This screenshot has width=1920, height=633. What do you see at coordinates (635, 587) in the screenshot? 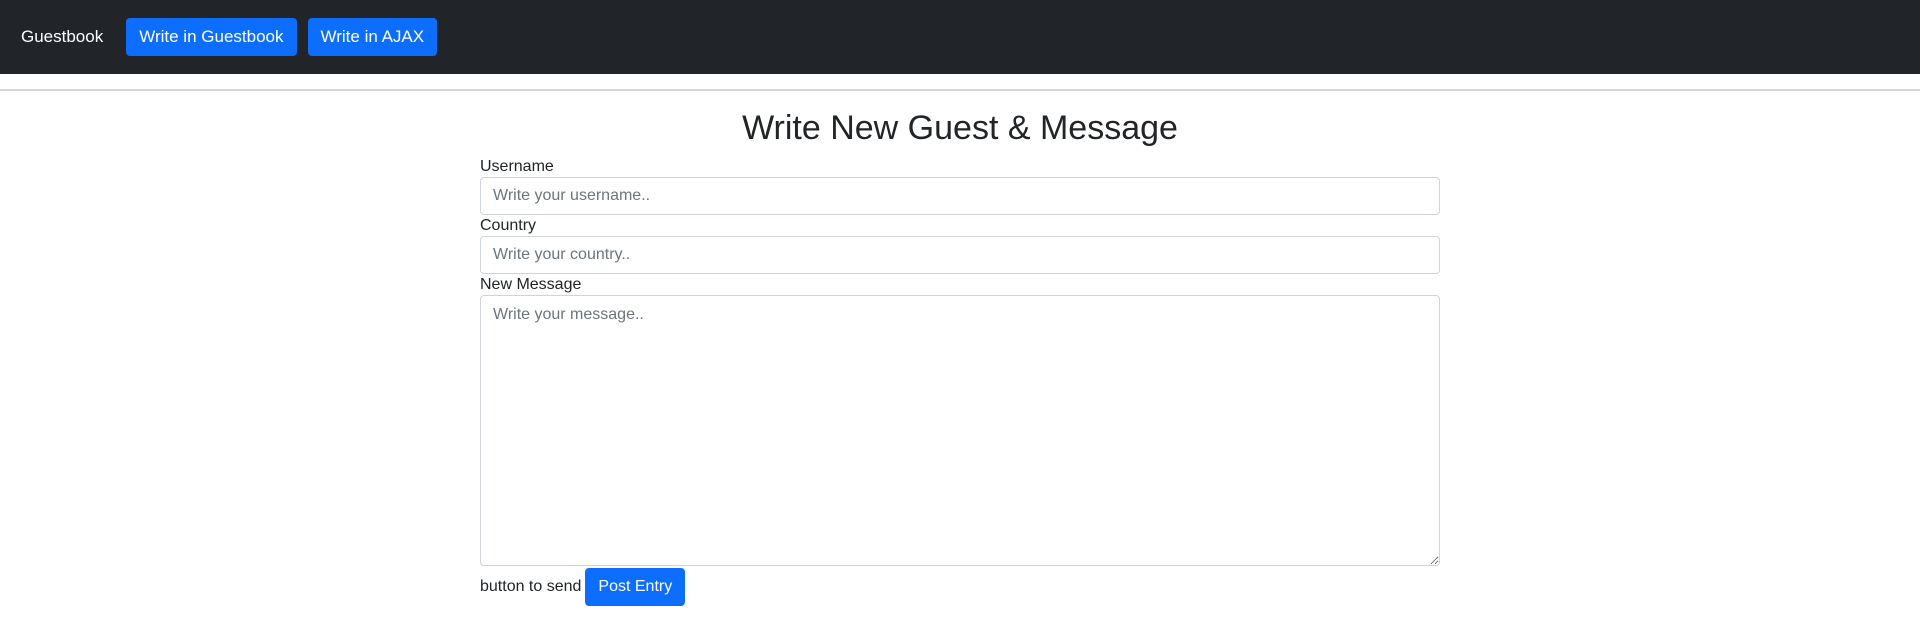
I see `post-entry-button: Post Entry` at bounding box center [635, 587].